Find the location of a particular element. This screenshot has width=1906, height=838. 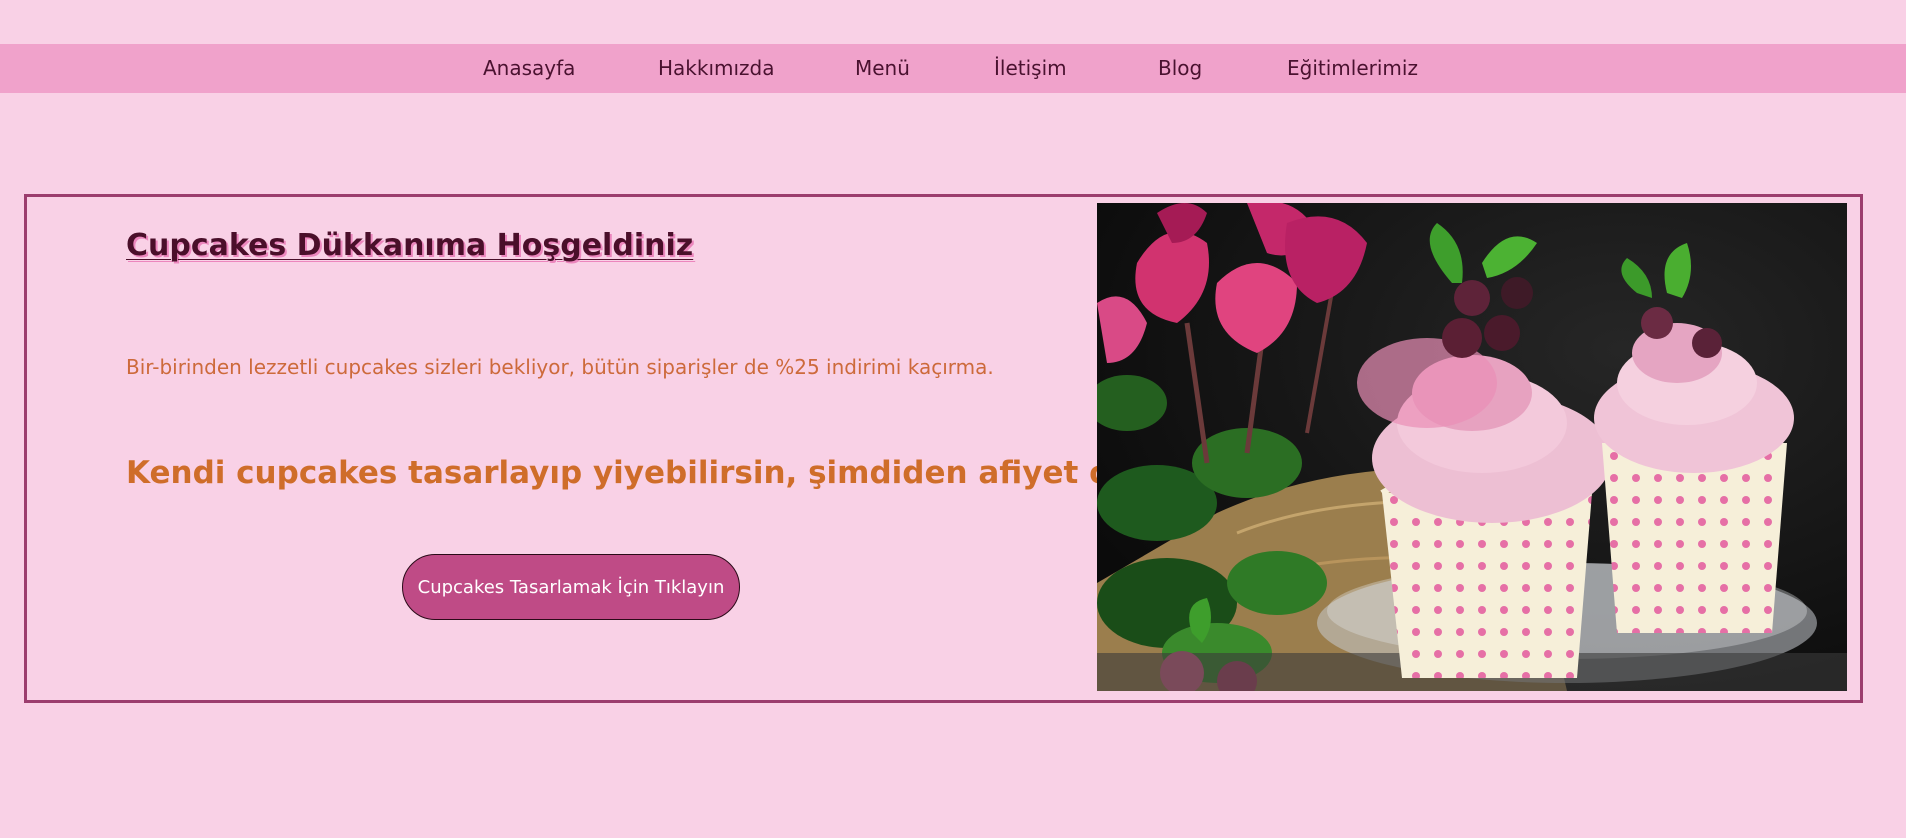

nav-item-menu: Menü is located at coordinates (882, 68).